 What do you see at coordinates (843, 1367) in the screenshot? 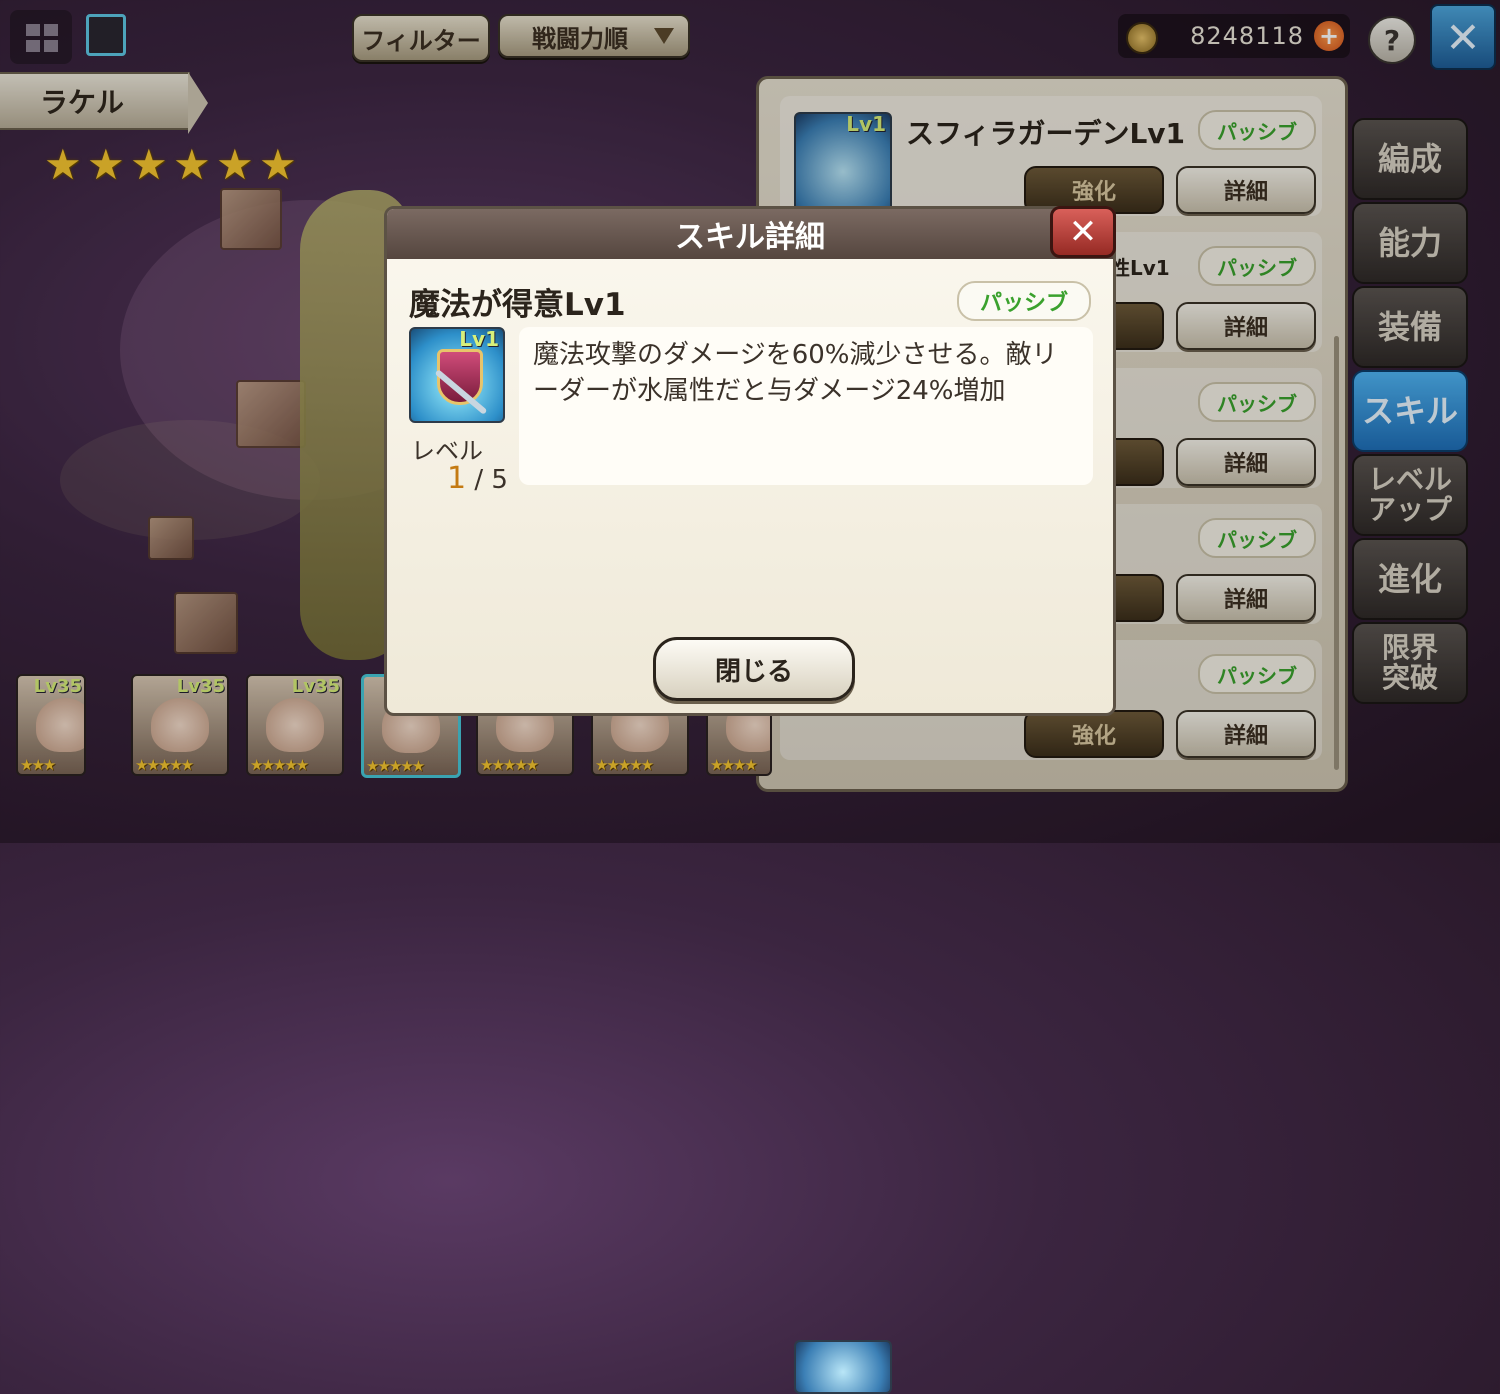
I see `skill-icon` at bounding box center [843, 1367].